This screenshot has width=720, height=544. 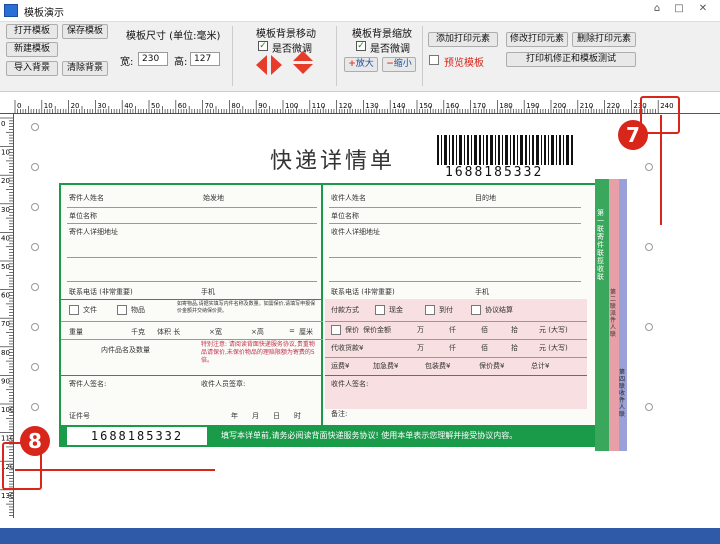 What do you see at coordinates (361, 64) in the screenshot?
I see `zoom-in-button: +放大` at bounding box center [361, 64].